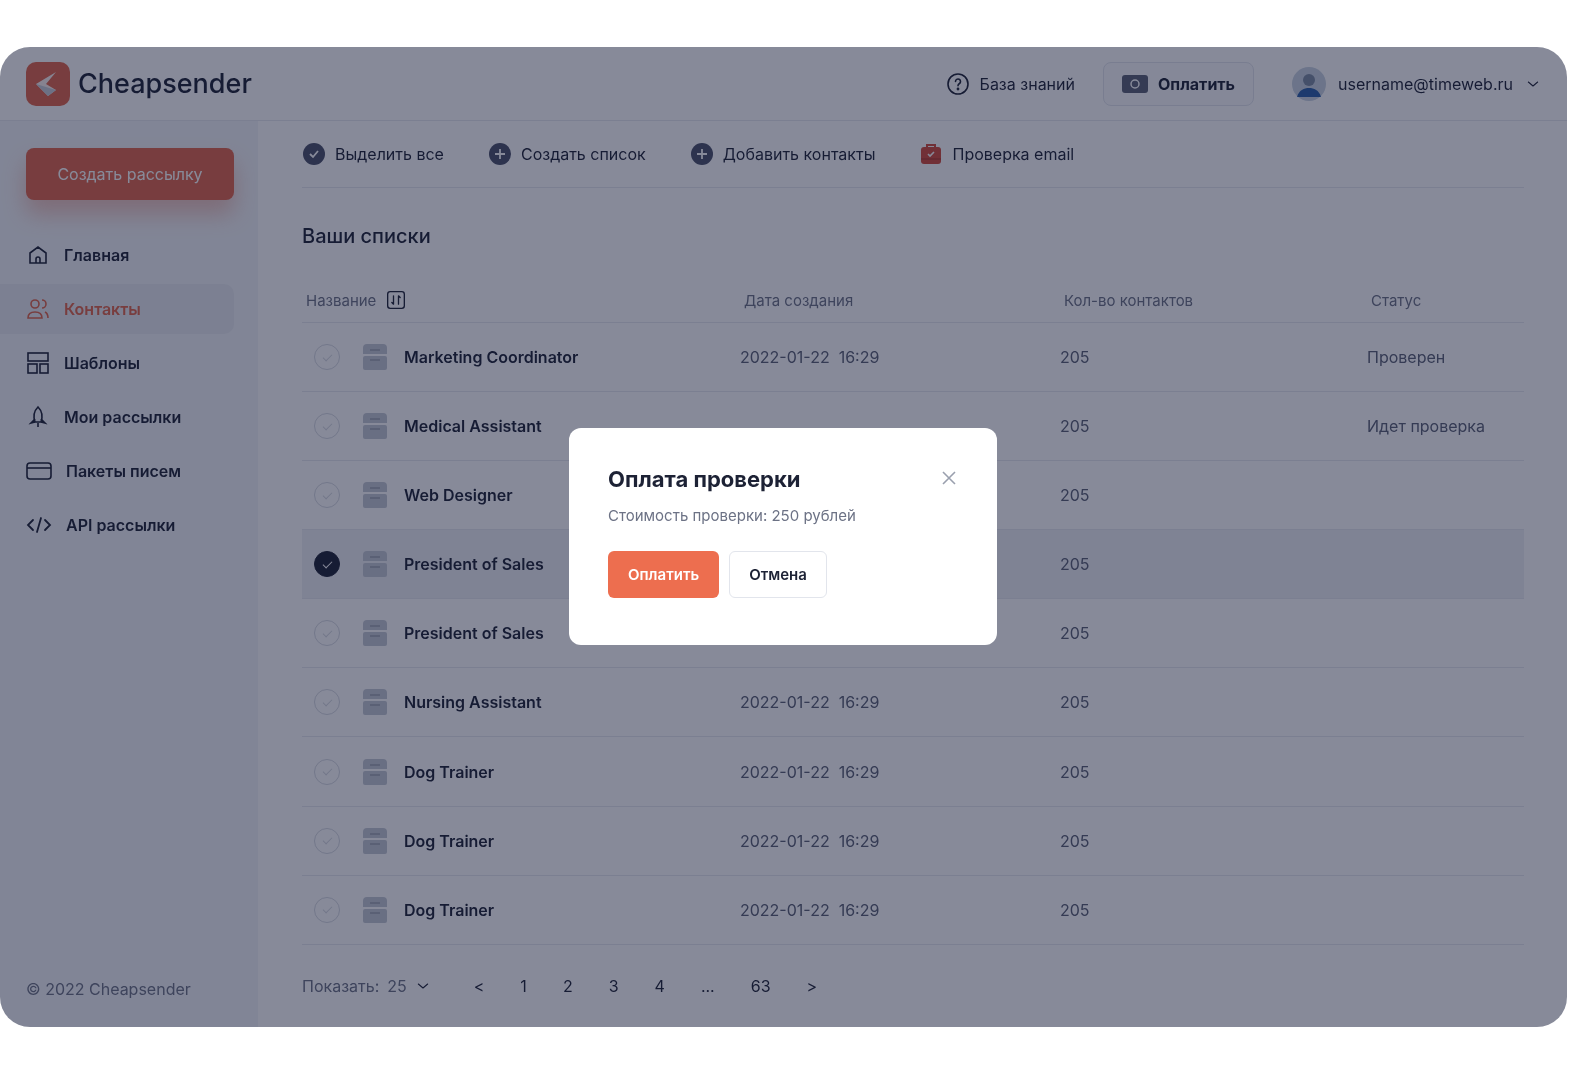 The height and width of the screenshot is (1082, 1580). What do you see at coordinates (341, 985) in the screenshot?
I see `page-size-label: Показать:` at bounding box center [341, 985].